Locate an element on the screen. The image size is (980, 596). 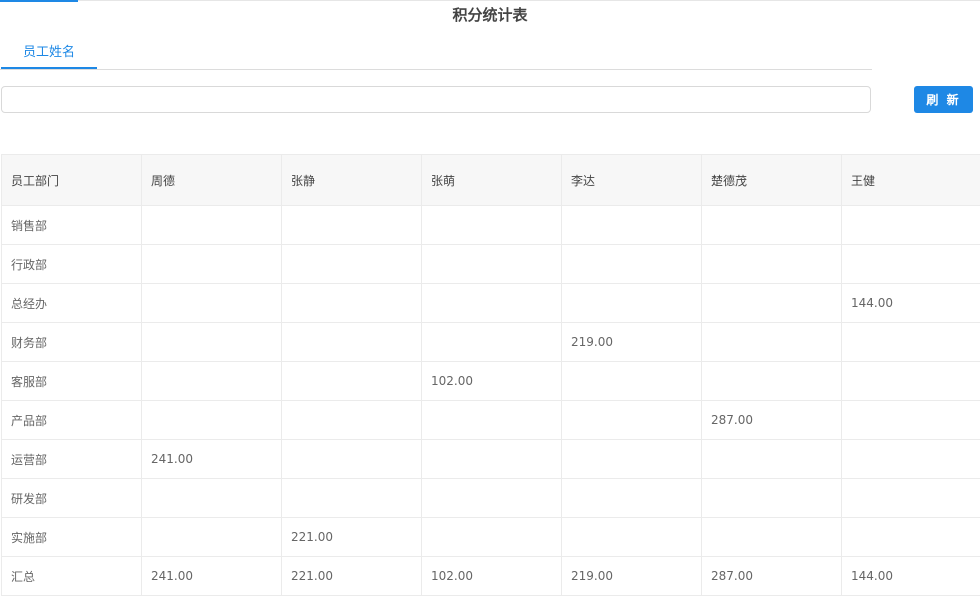
search-input is located at coordinates (436, 99).